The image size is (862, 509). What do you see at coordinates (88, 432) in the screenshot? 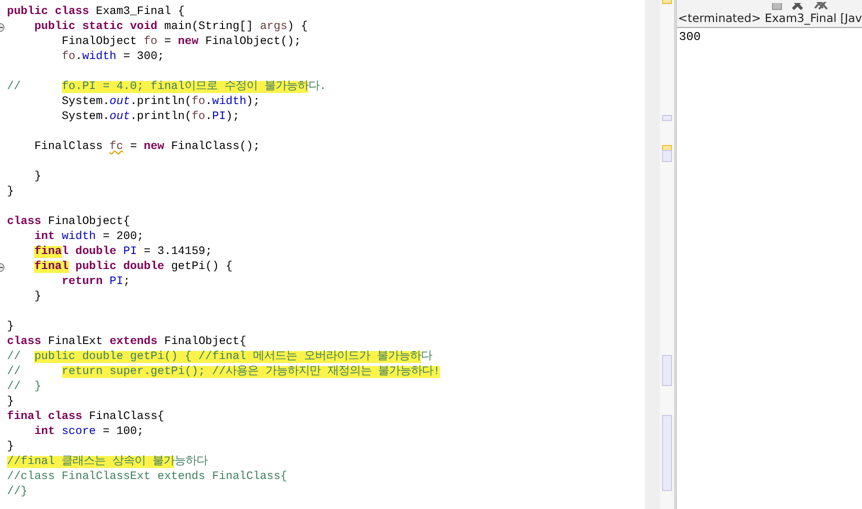
I see `code-line: int score = 100;` at bounding box center [88, 432].